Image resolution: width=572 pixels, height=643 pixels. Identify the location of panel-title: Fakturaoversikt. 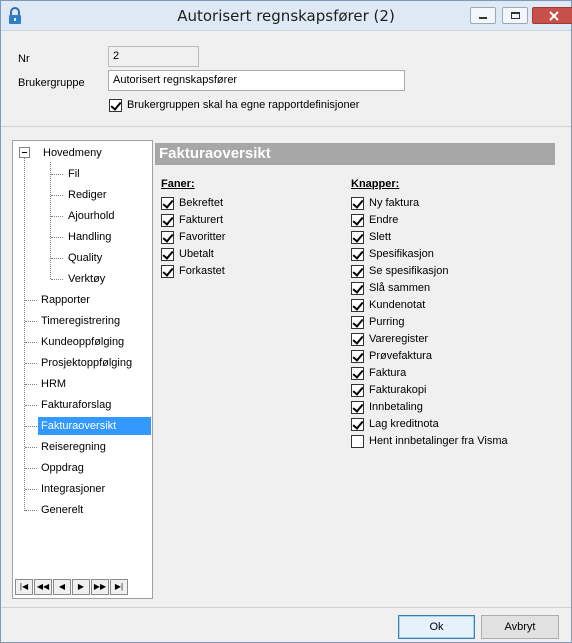
(355, 154).